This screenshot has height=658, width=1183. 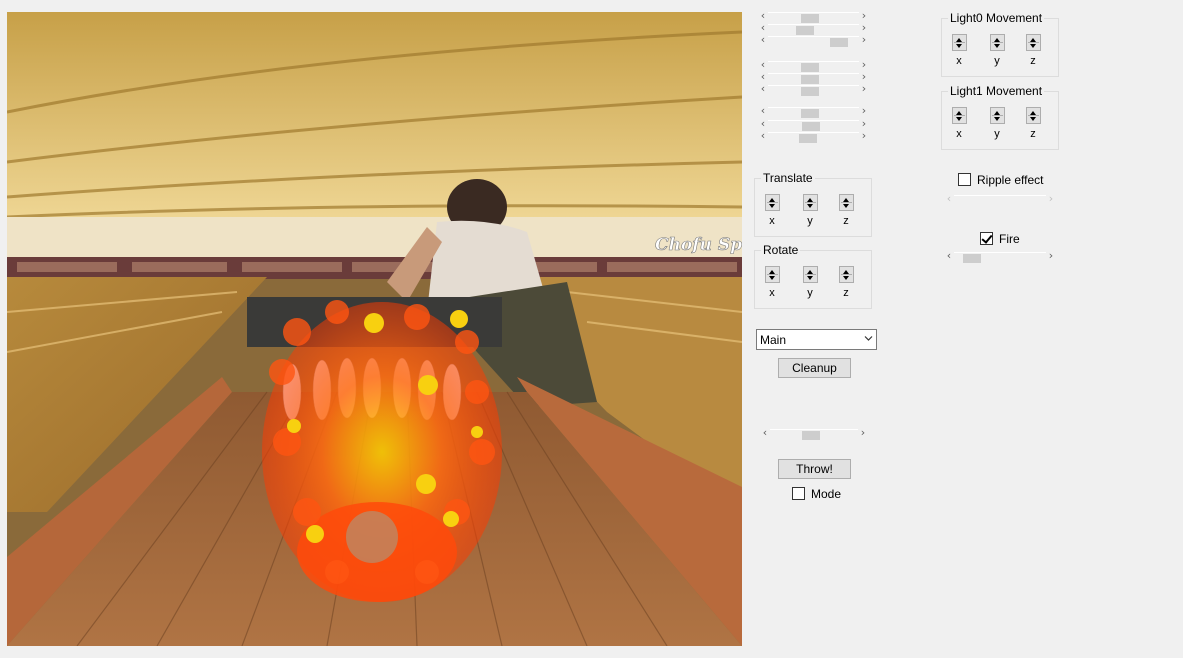 What do you see at coordinates (1009, 239) in the screenshot?
I see `fire-label: Fire` at bounding box center [1009, 239].